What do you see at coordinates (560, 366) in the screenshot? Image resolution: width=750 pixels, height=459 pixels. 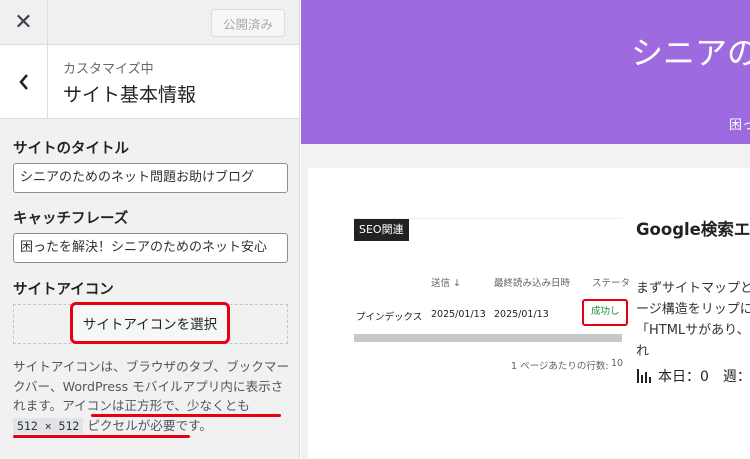 I see `screenshot-footer: 1 ページあたりの行数:` at bounding box center [560, 366].